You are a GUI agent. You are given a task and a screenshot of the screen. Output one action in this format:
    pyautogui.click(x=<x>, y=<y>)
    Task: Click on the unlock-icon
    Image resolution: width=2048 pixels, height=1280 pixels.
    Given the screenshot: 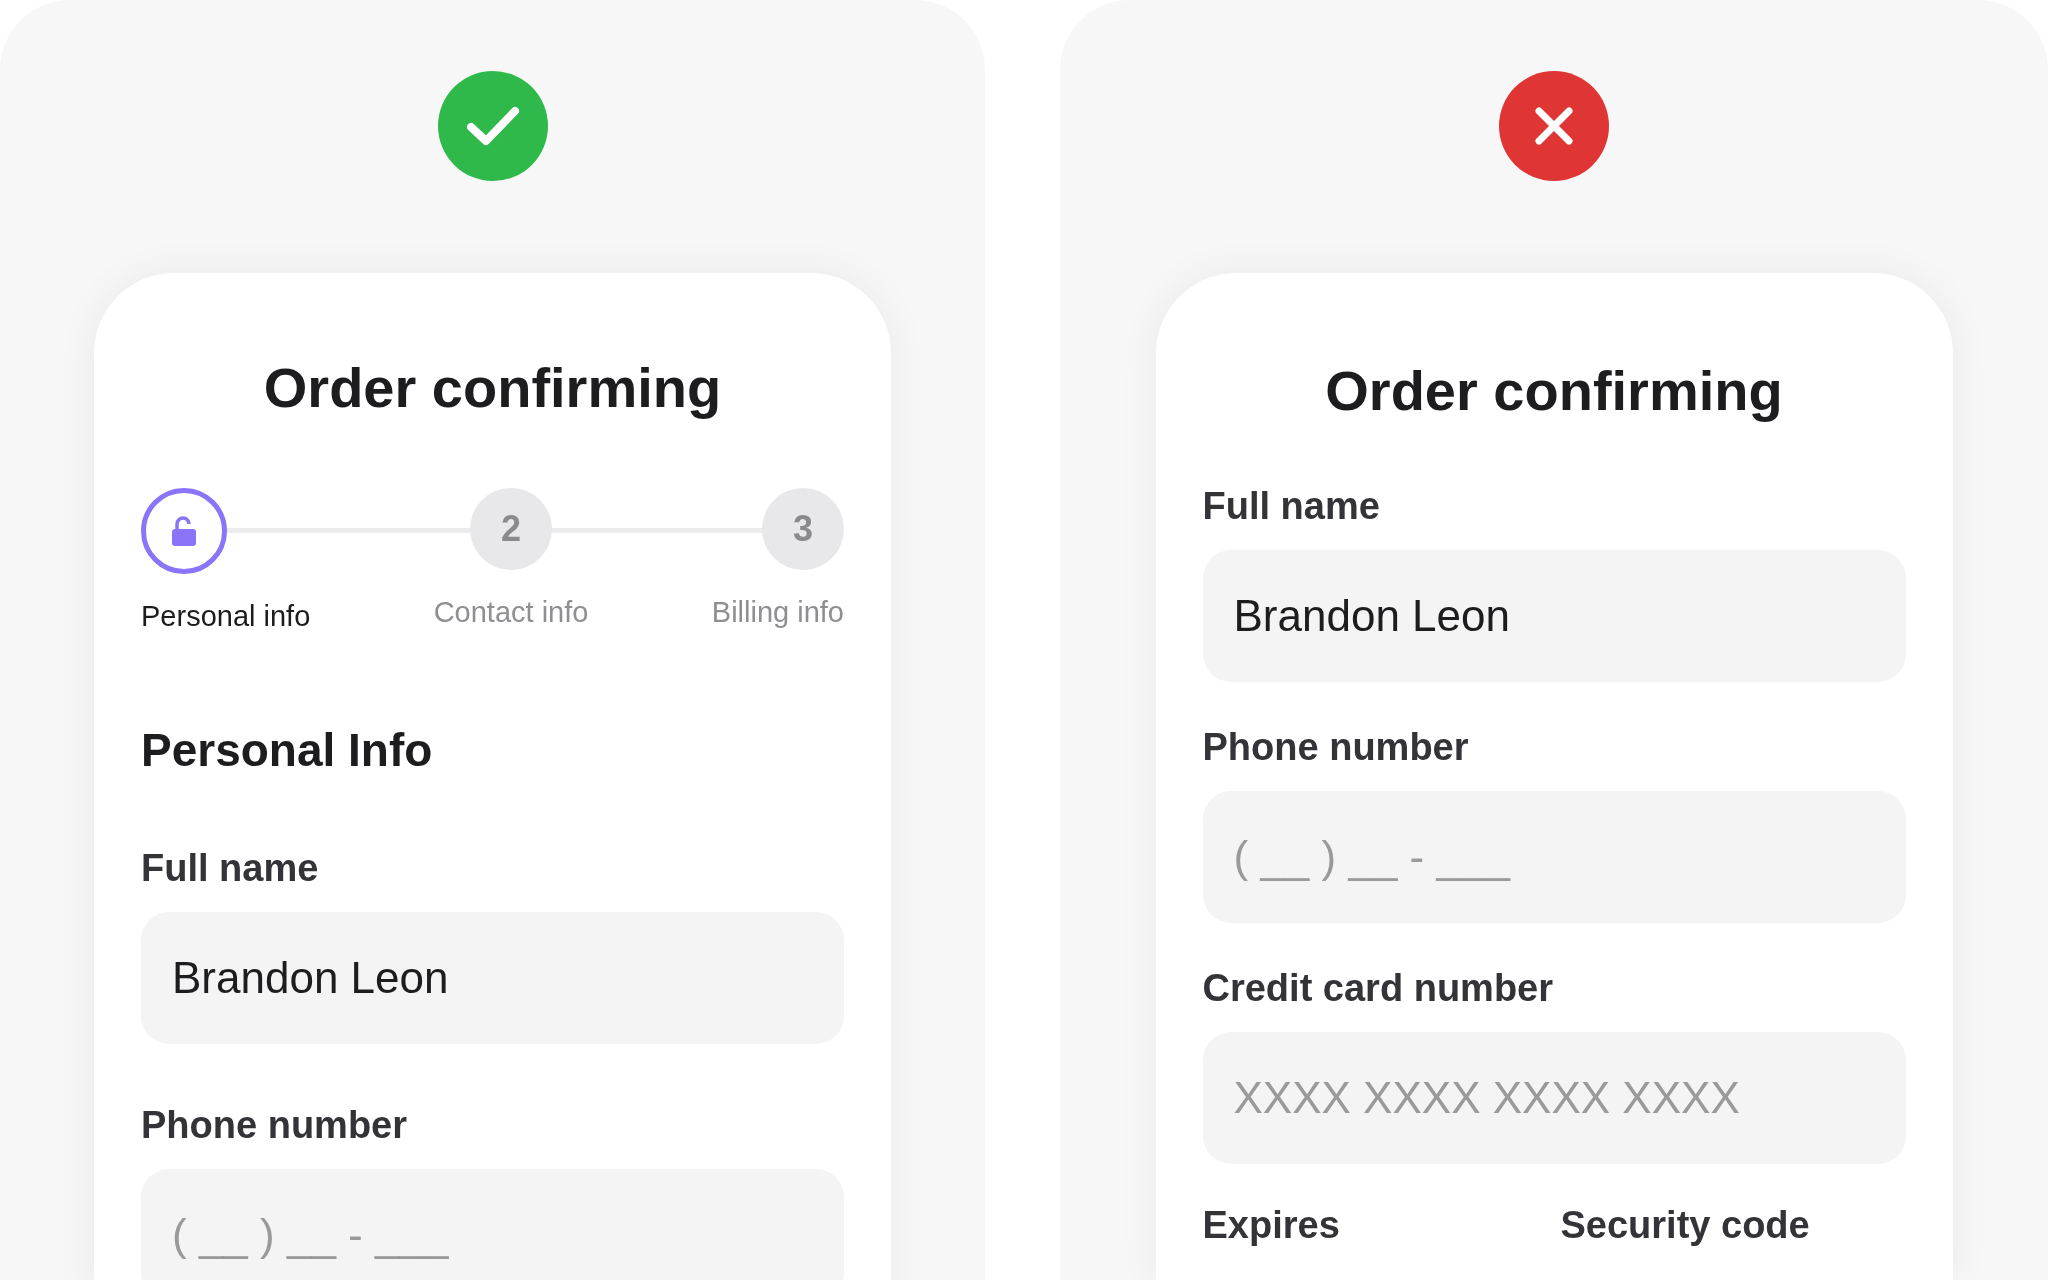 What is the action you would take?
    pyautogui.click(x=184, y=531)
    